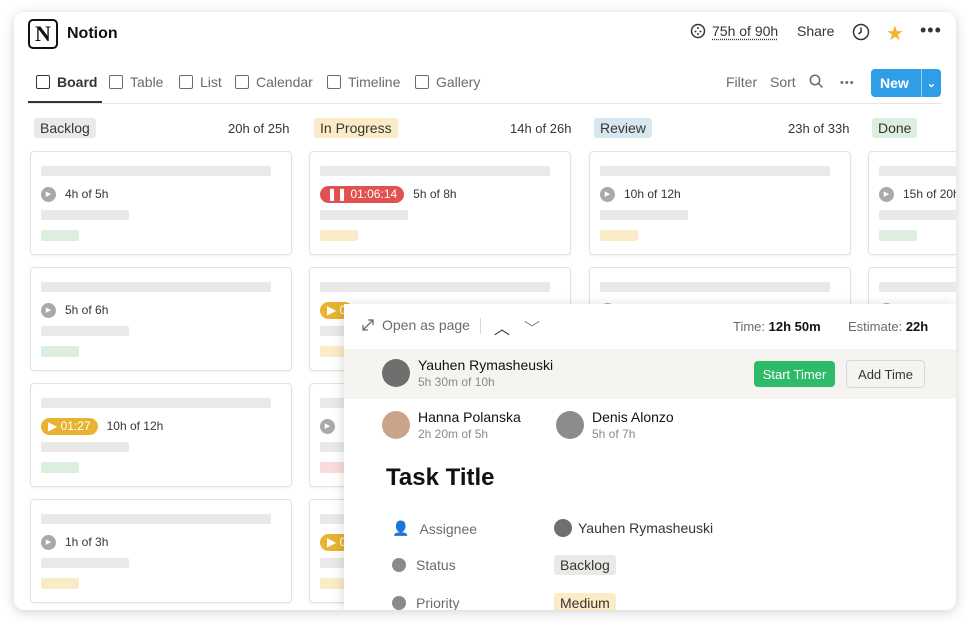  What do you see at coordinates (633, 417) in the screenshot?
I see `user-name: Denis Alonzo` at bounding box center [633, 417].